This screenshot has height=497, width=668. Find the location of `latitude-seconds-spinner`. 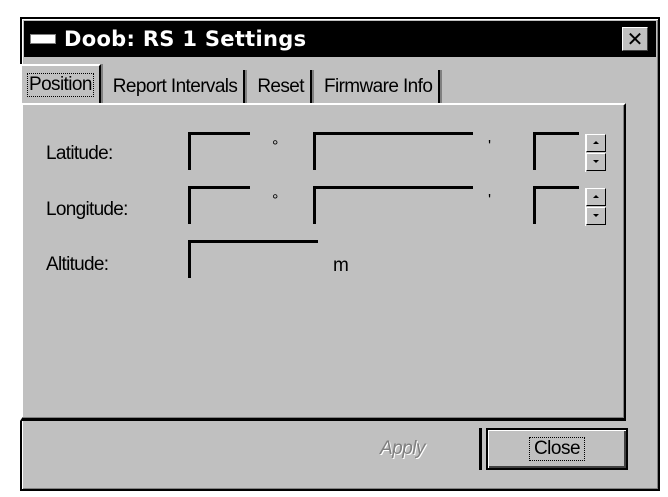

latitude-seconds-spinner is located at coordinates (595, 153).